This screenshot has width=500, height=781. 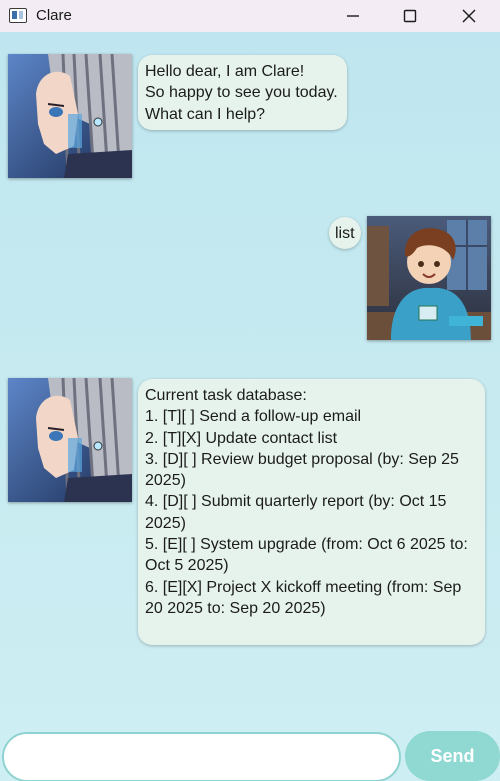 I want to click on minimize-button, so click(x=353, y=16).